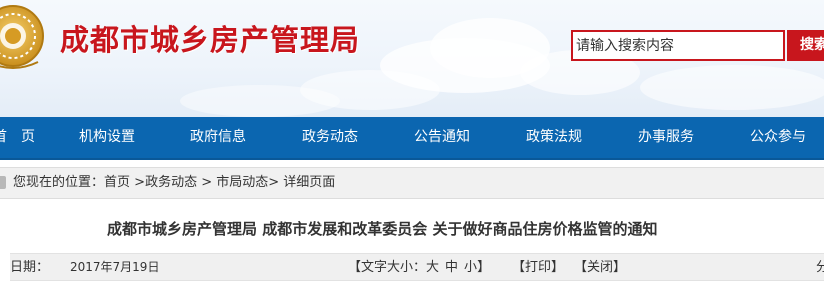 This screenshot has width=824, height=293. Describe the element at coordinates (387, 267) in the screenshot. I see `font-size-label: 【文字大小：` at that location.